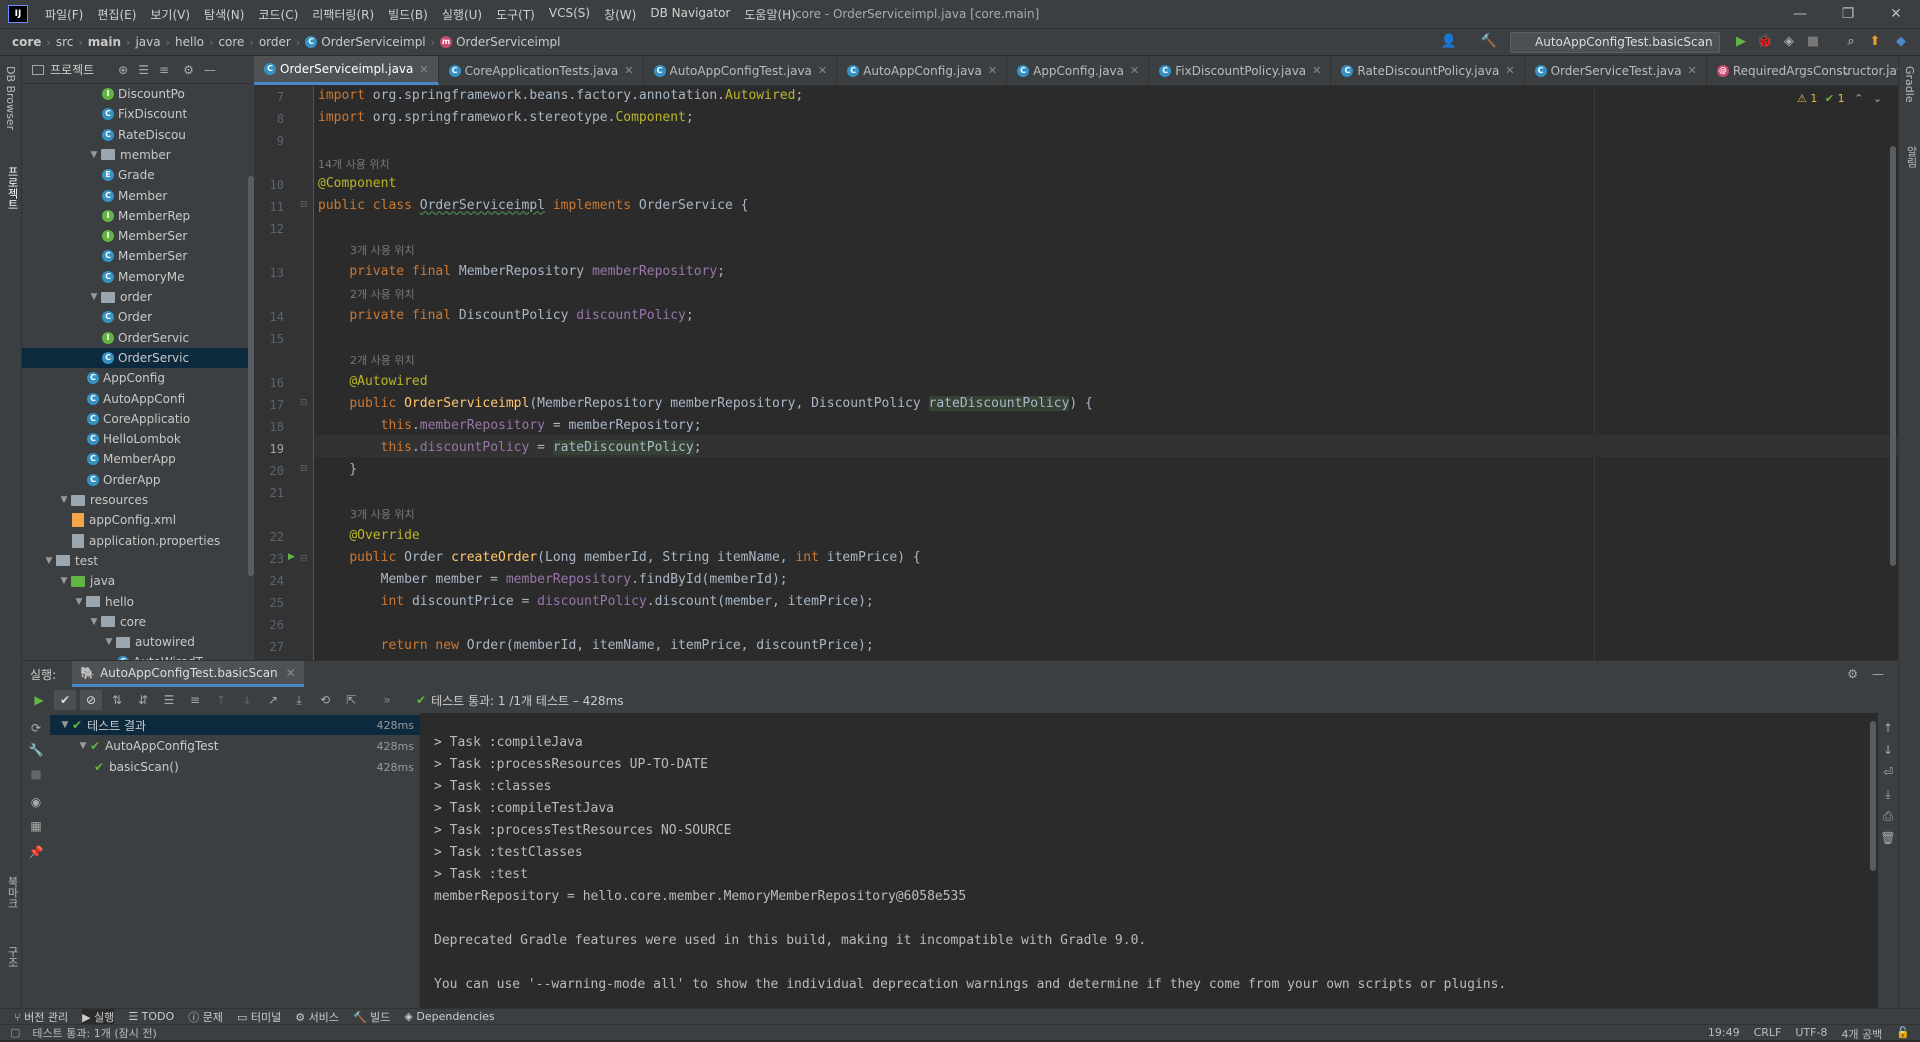  I want to click on soft-wrap-icon: ⏎, so click(1888, 774).